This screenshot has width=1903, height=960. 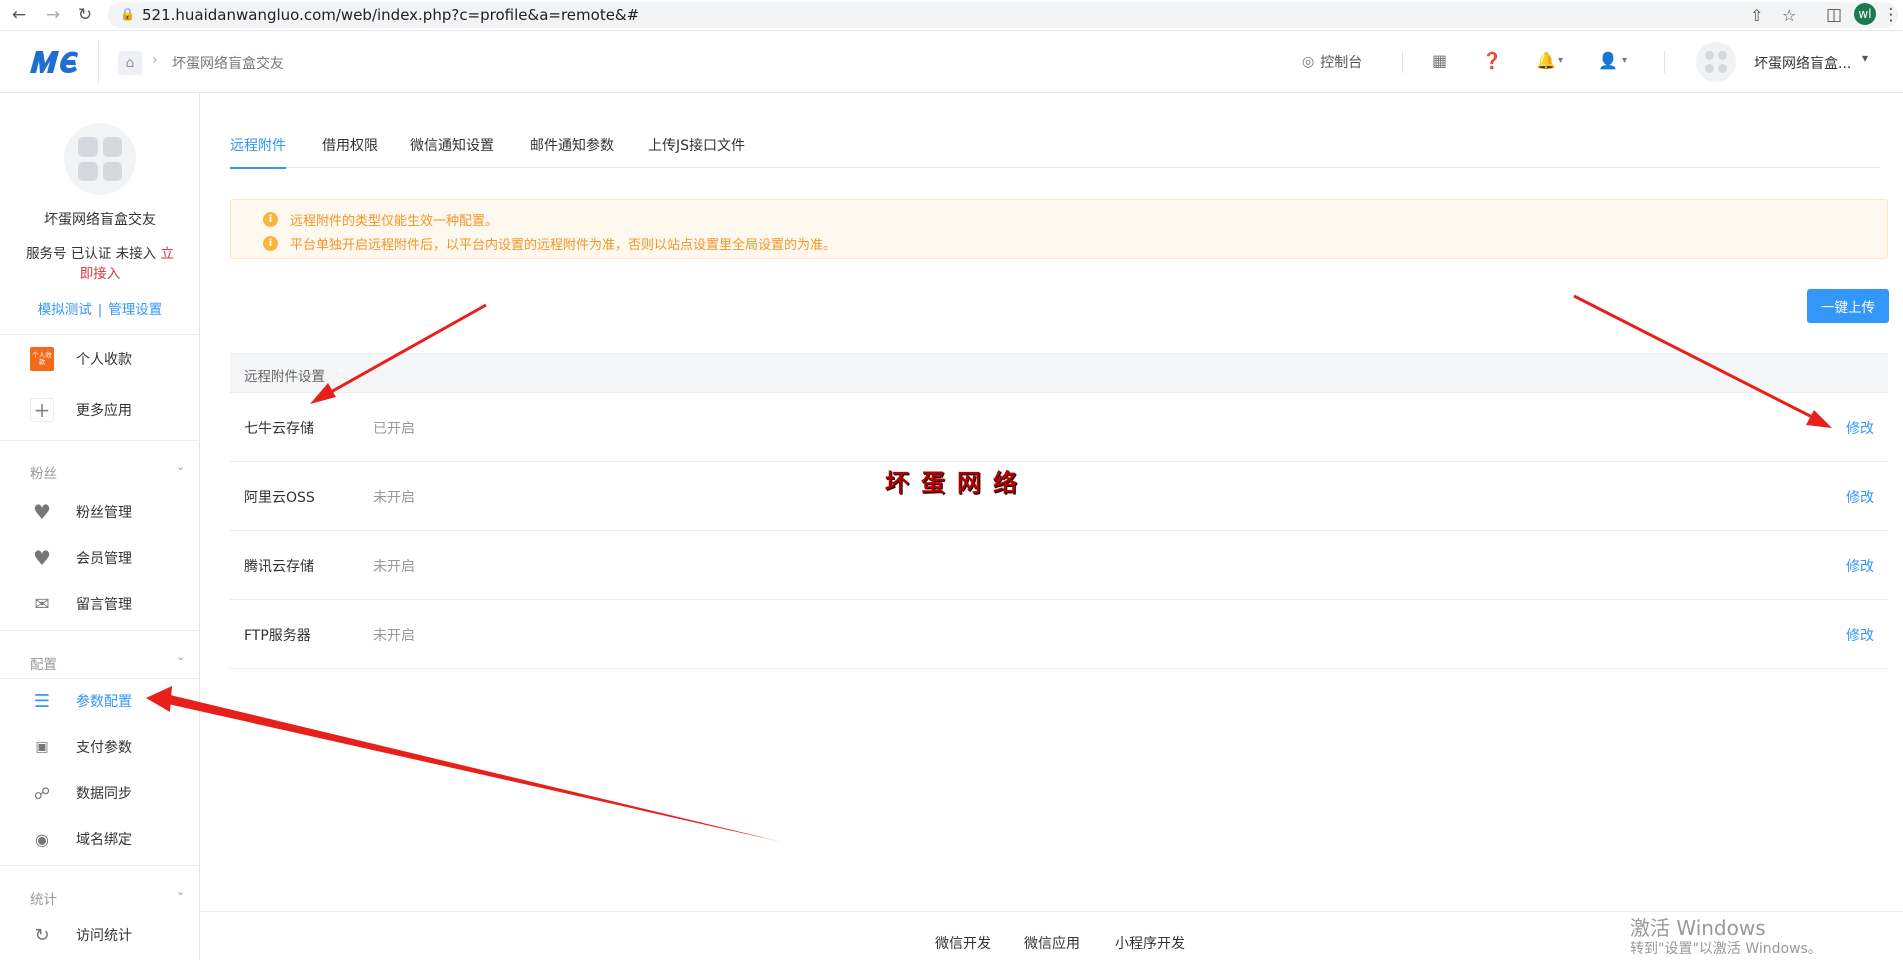 What do you see at coordinates (65, 310) in the screenshot?
I see `simulate-test-link: 模拟测试` at bounding box center [65, 310].